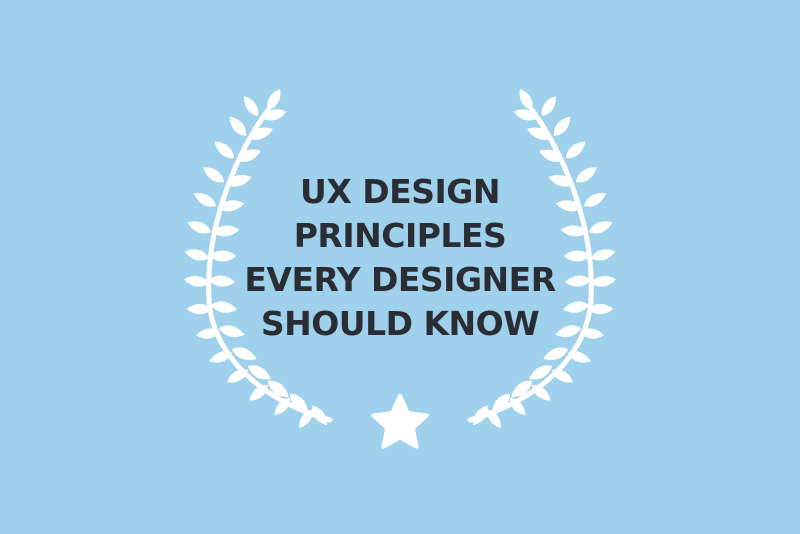 This screenshot has width=800, height=534. What do you see at coordinates (400, 191) in the screenshot?
I see `headline-line-1: UX DESIGN` at bounding box center [400, 191].